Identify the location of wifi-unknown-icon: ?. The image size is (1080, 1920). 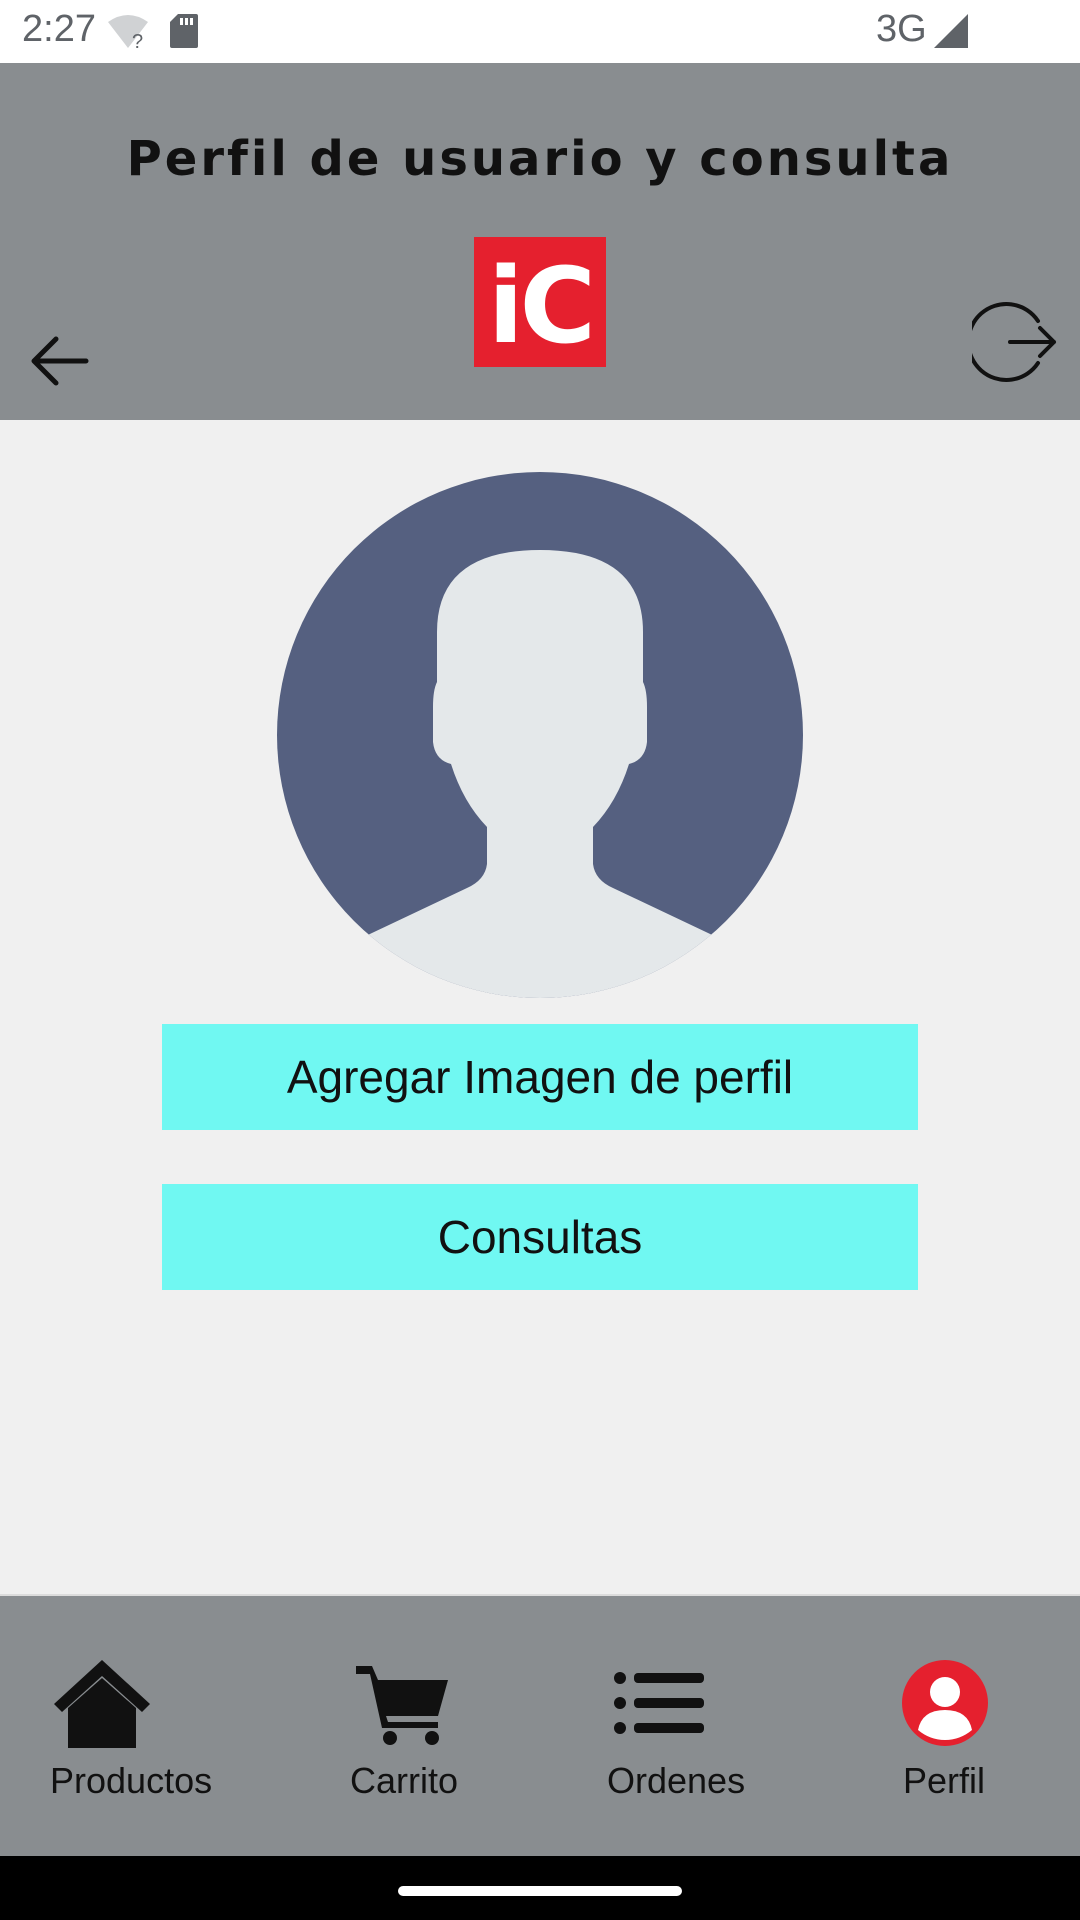
(128, 32).